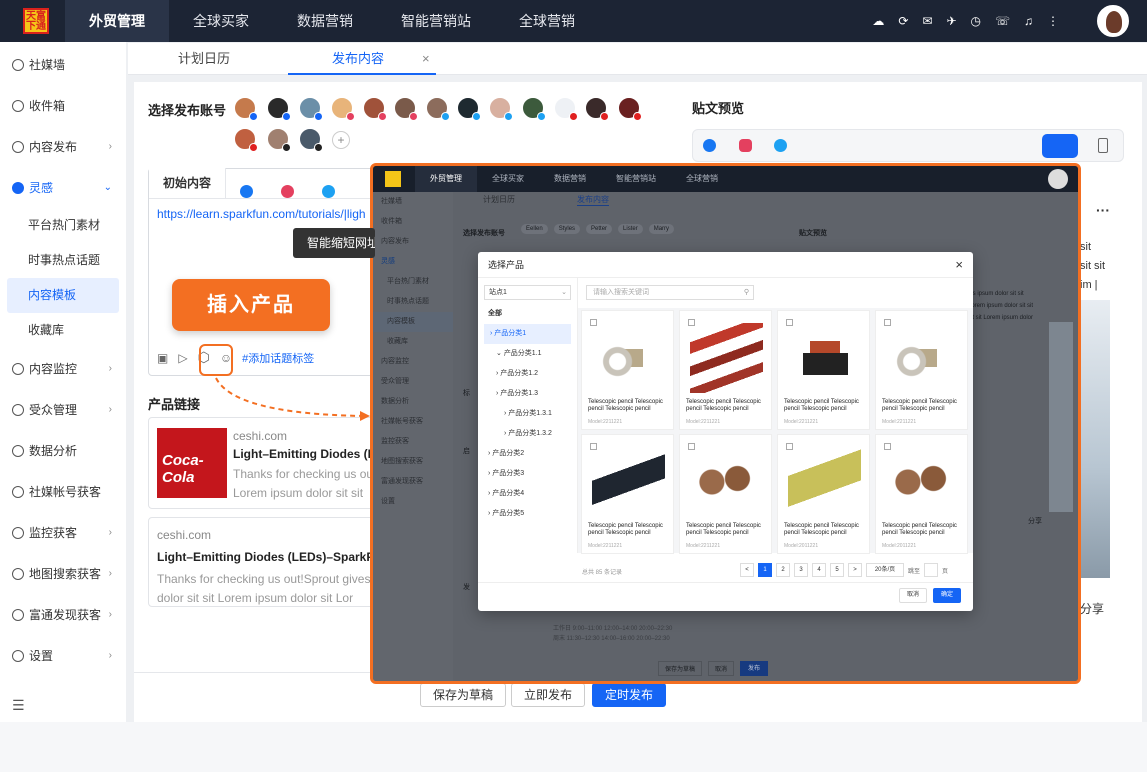 This screenshot has height=772, width=1147. I want to click on brand-logo: 天富 下通, so click(36, 21).